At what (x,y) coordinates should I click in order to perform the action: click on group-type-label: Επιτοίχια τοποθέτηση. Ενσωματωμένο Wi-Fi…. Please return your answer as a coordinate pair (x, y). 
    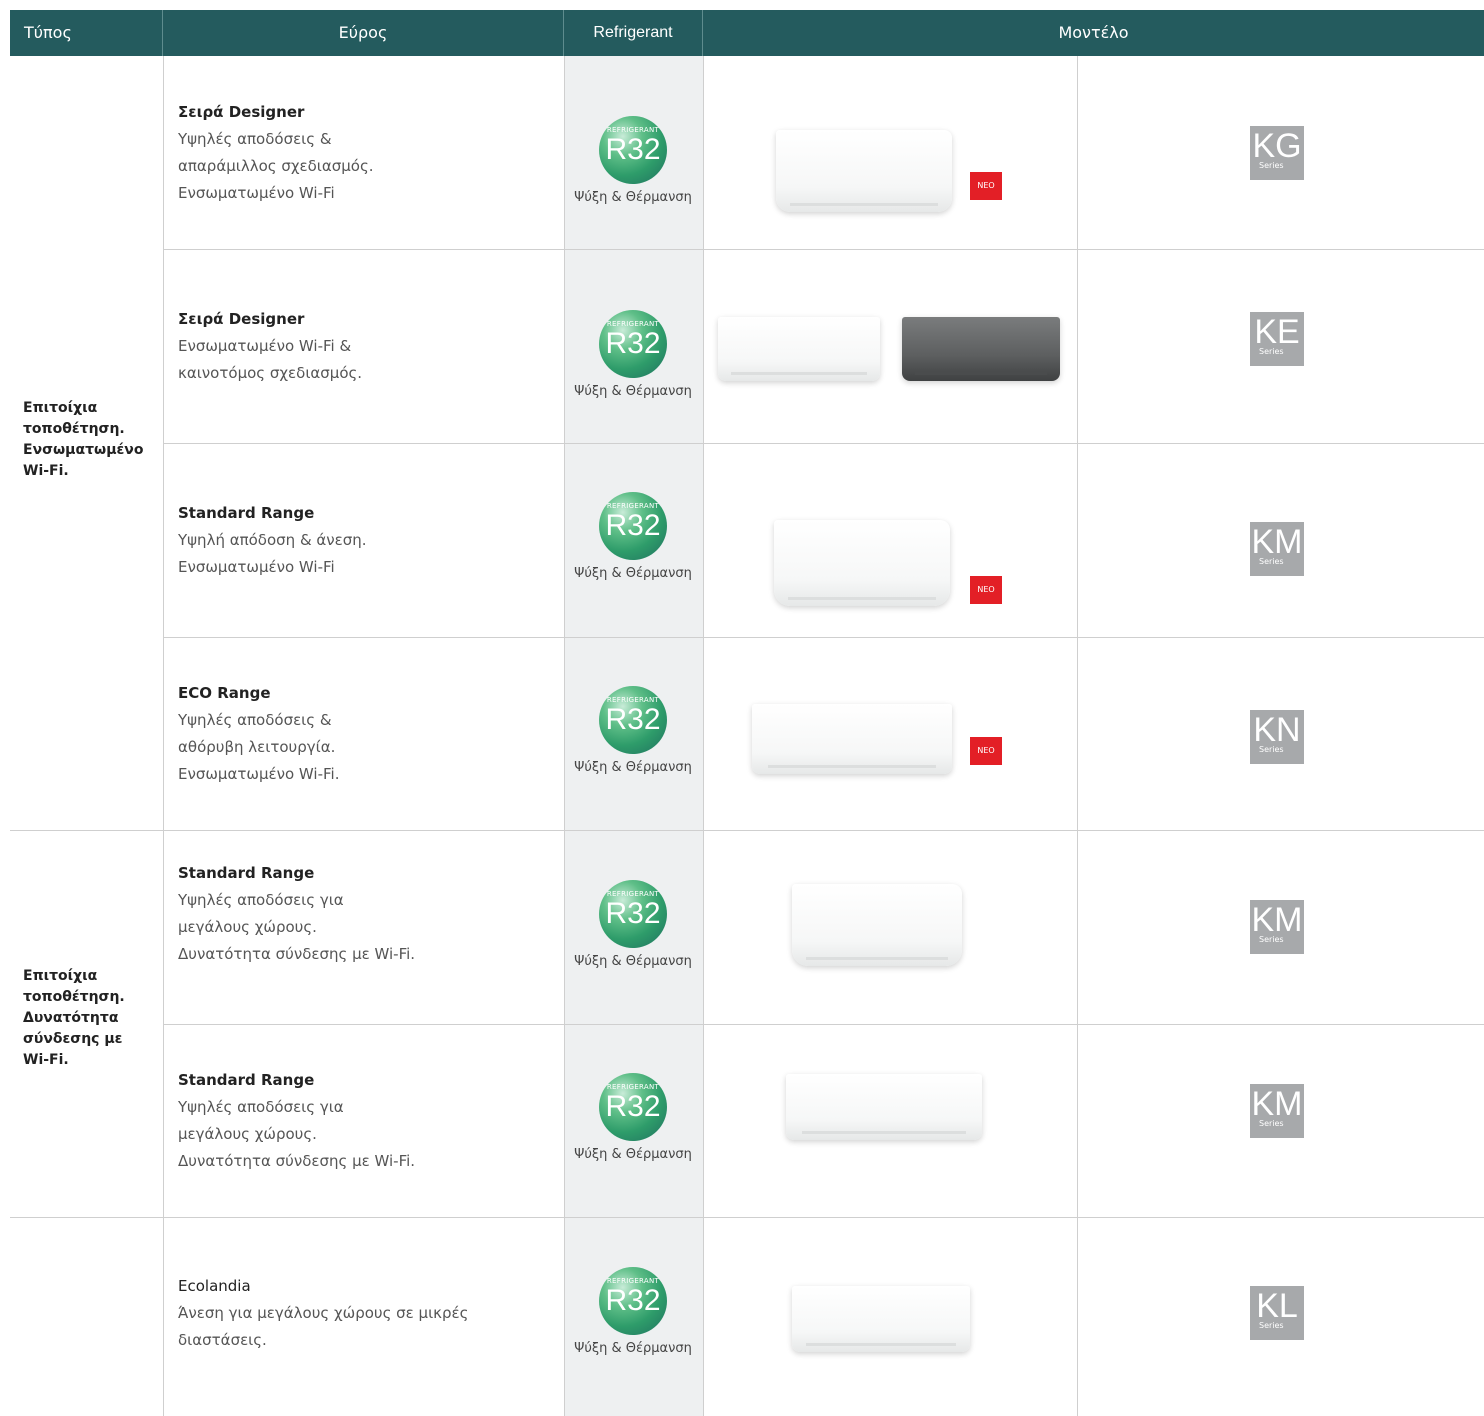
    Looking at the image, I should click on (83, 439).